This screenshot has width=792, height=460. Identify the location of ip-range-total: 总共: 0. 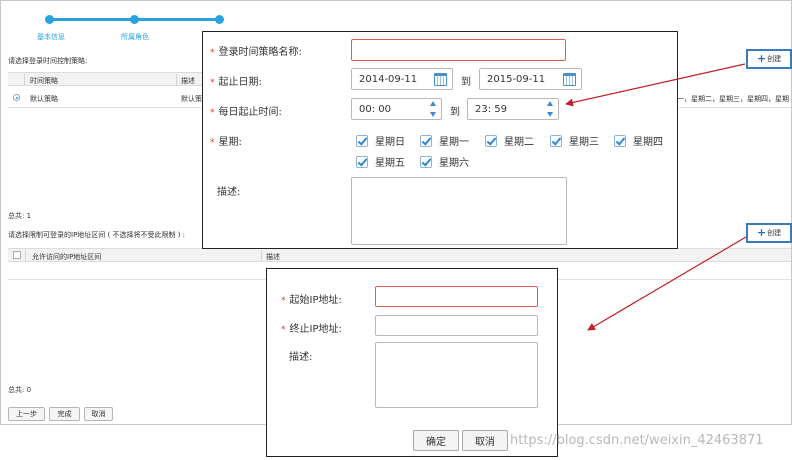
(20, 390).